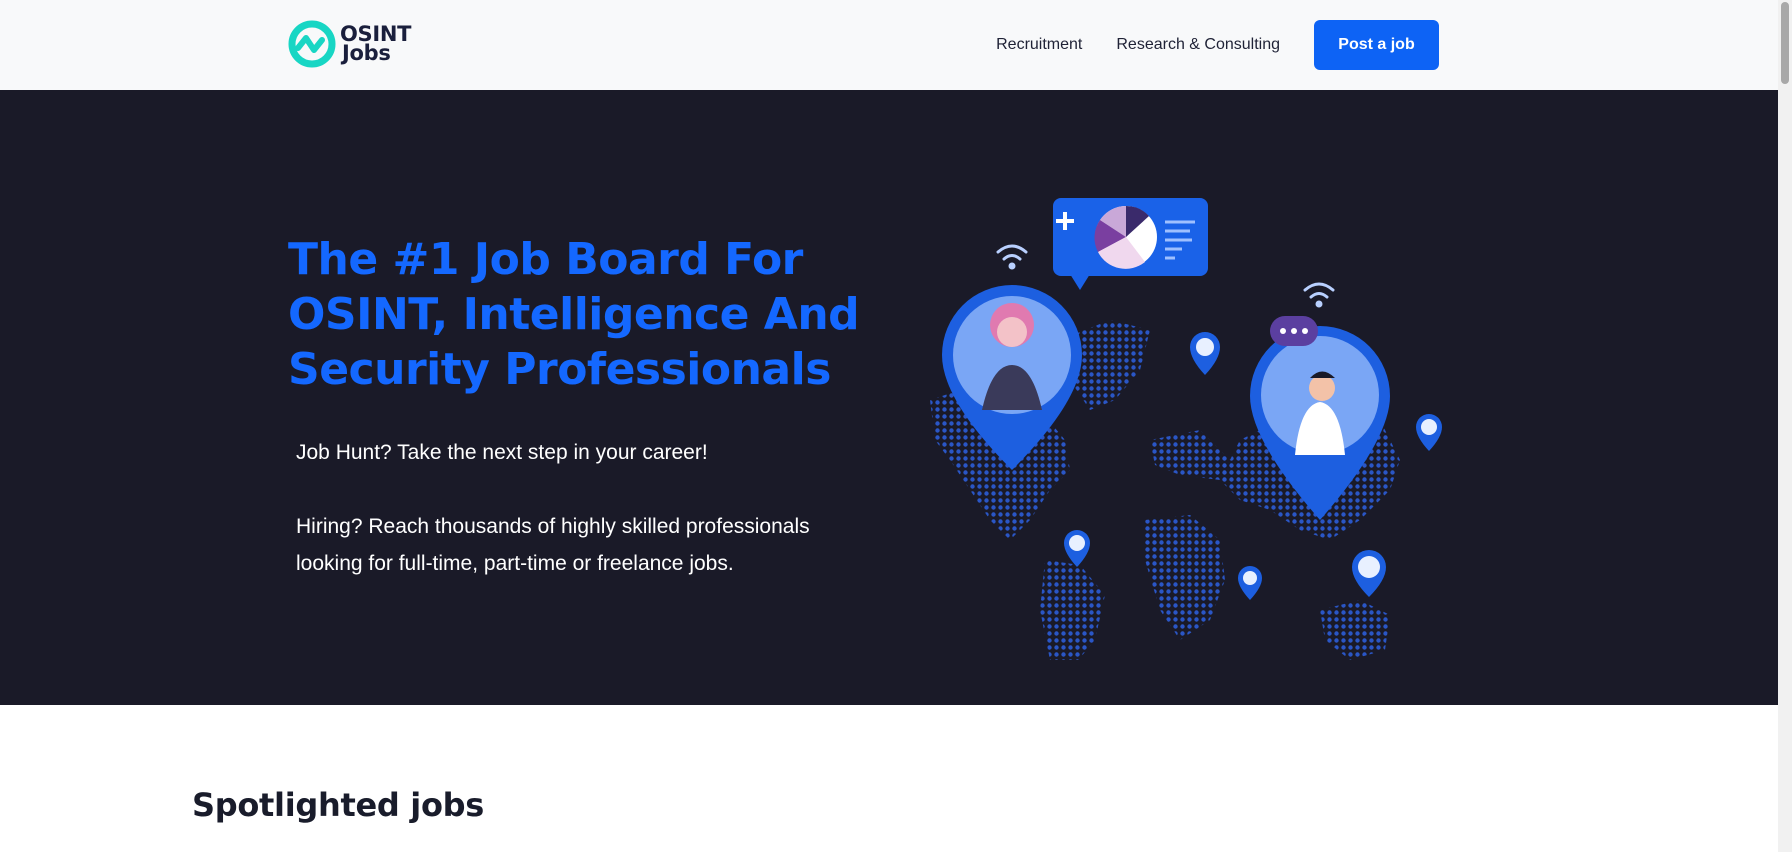 The height and width of the screenshot is (852, 1792). What do you see at coordinates (1376, 45) in the screenshot?
I see `post-job-button: Post a job` at bounding box center [1376, 45].